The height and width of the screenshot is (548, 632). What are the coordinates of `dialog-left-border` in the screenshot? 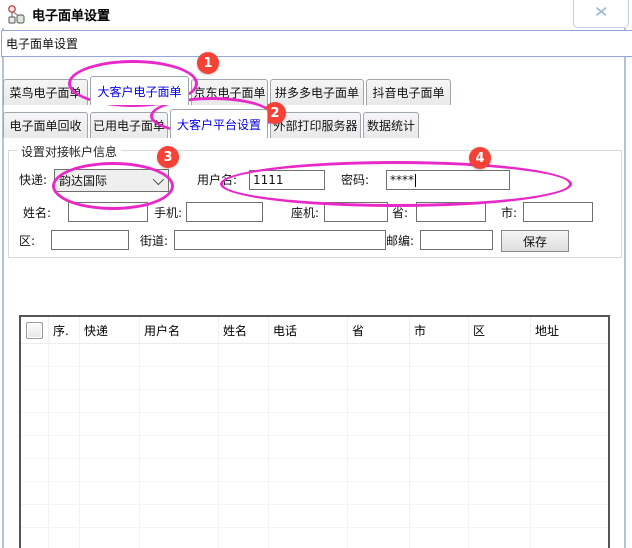 It's located at (3, 288).